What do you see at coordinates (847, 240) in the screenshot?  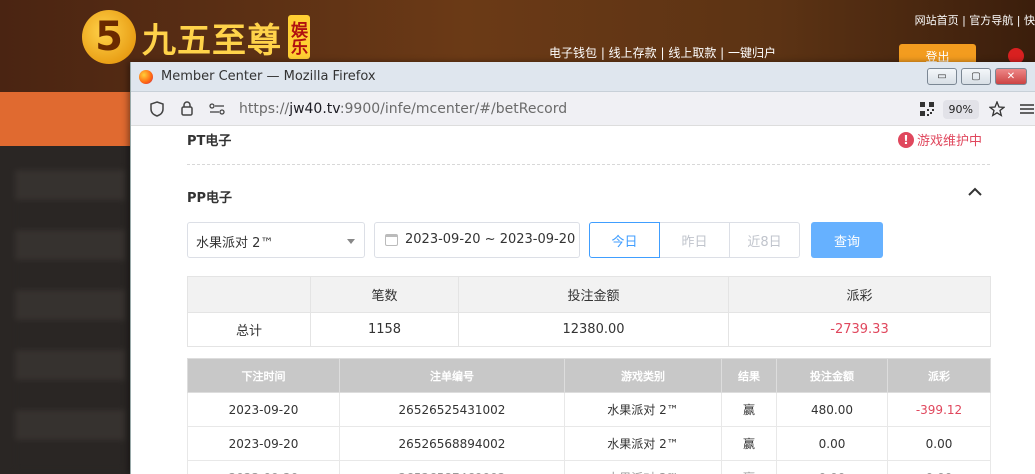 I see `query-button: 查询` at bounding box center [847, 240].